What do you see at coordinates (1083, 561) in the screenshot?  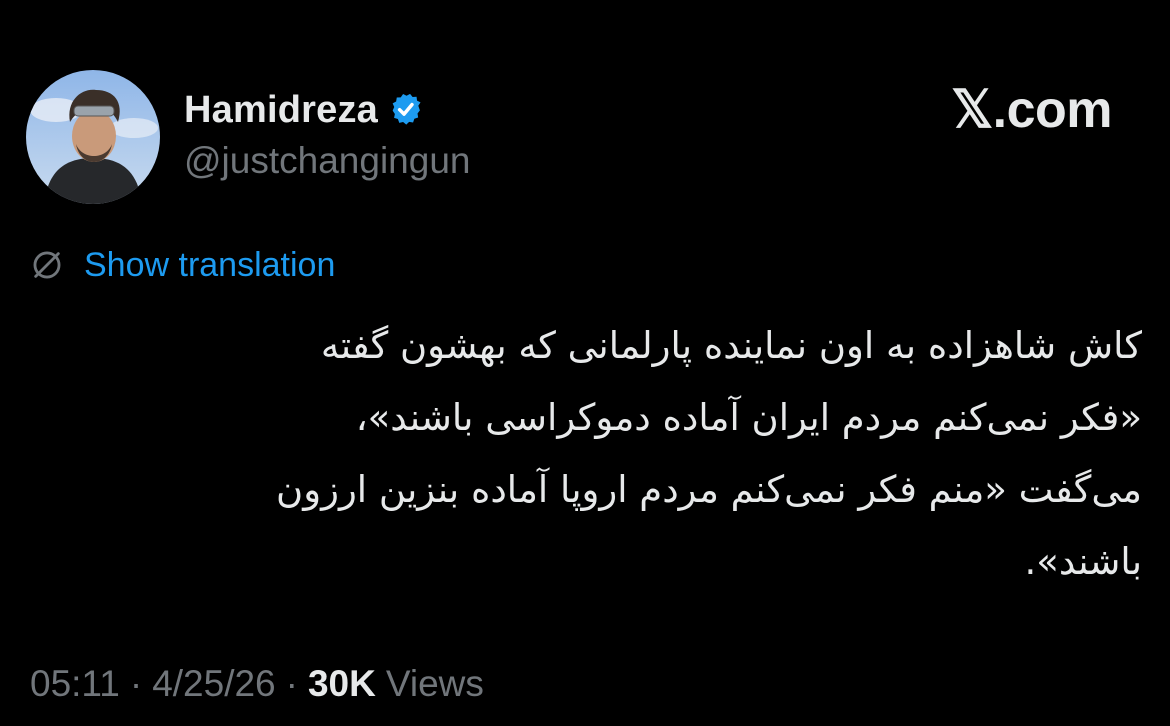 I see `tweet-text-line: باشند».` at bounding box center [1083, 561].